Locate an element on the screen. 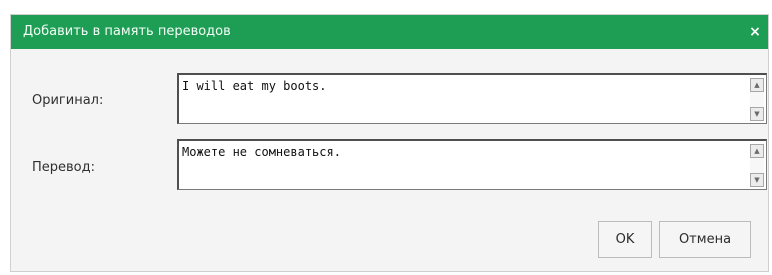 This screenshot has height=275, width=772. translation-label: Перевод: is located at coordinates (64, 167).